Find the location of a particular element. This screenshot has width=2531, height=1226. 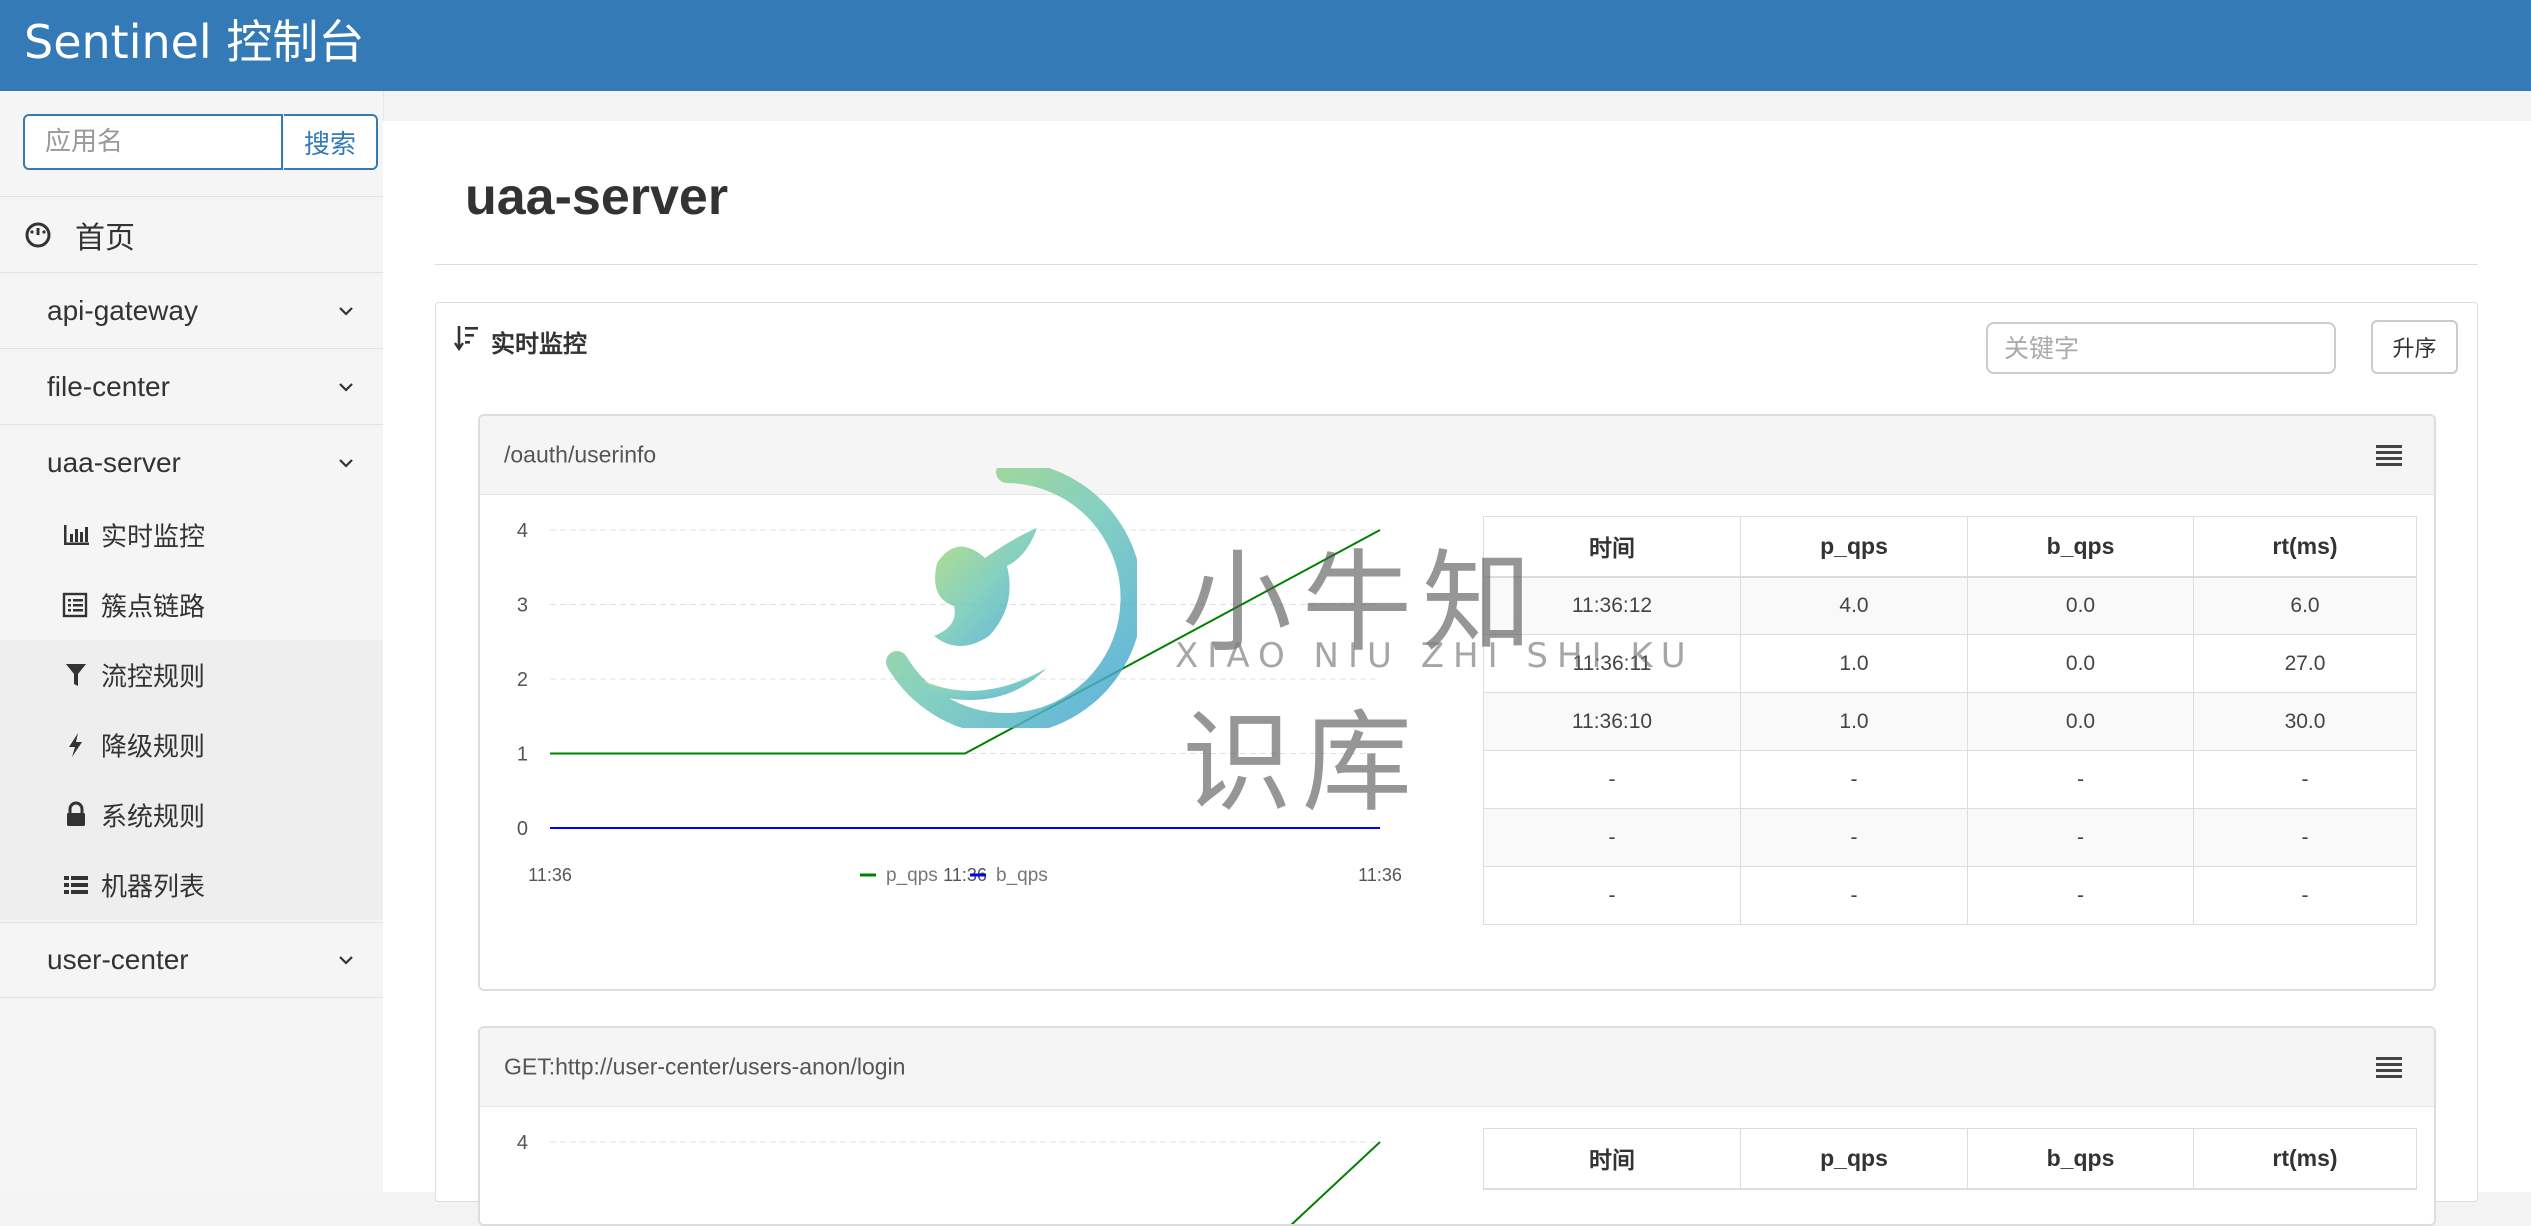

list-icon is located at coordinates (75, 605).